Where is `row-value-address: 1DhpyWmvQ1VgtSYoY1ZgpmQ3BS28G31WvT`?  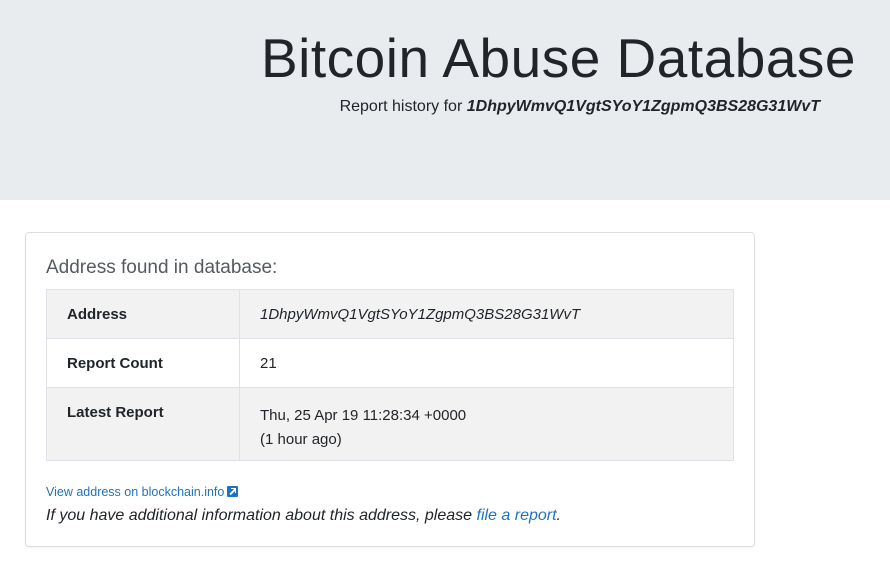 row-value-address: 1DhpyWmvQ1VgtSYoY1ZgpmQ3BS28G31WvT is located at coordinates (486, 314).